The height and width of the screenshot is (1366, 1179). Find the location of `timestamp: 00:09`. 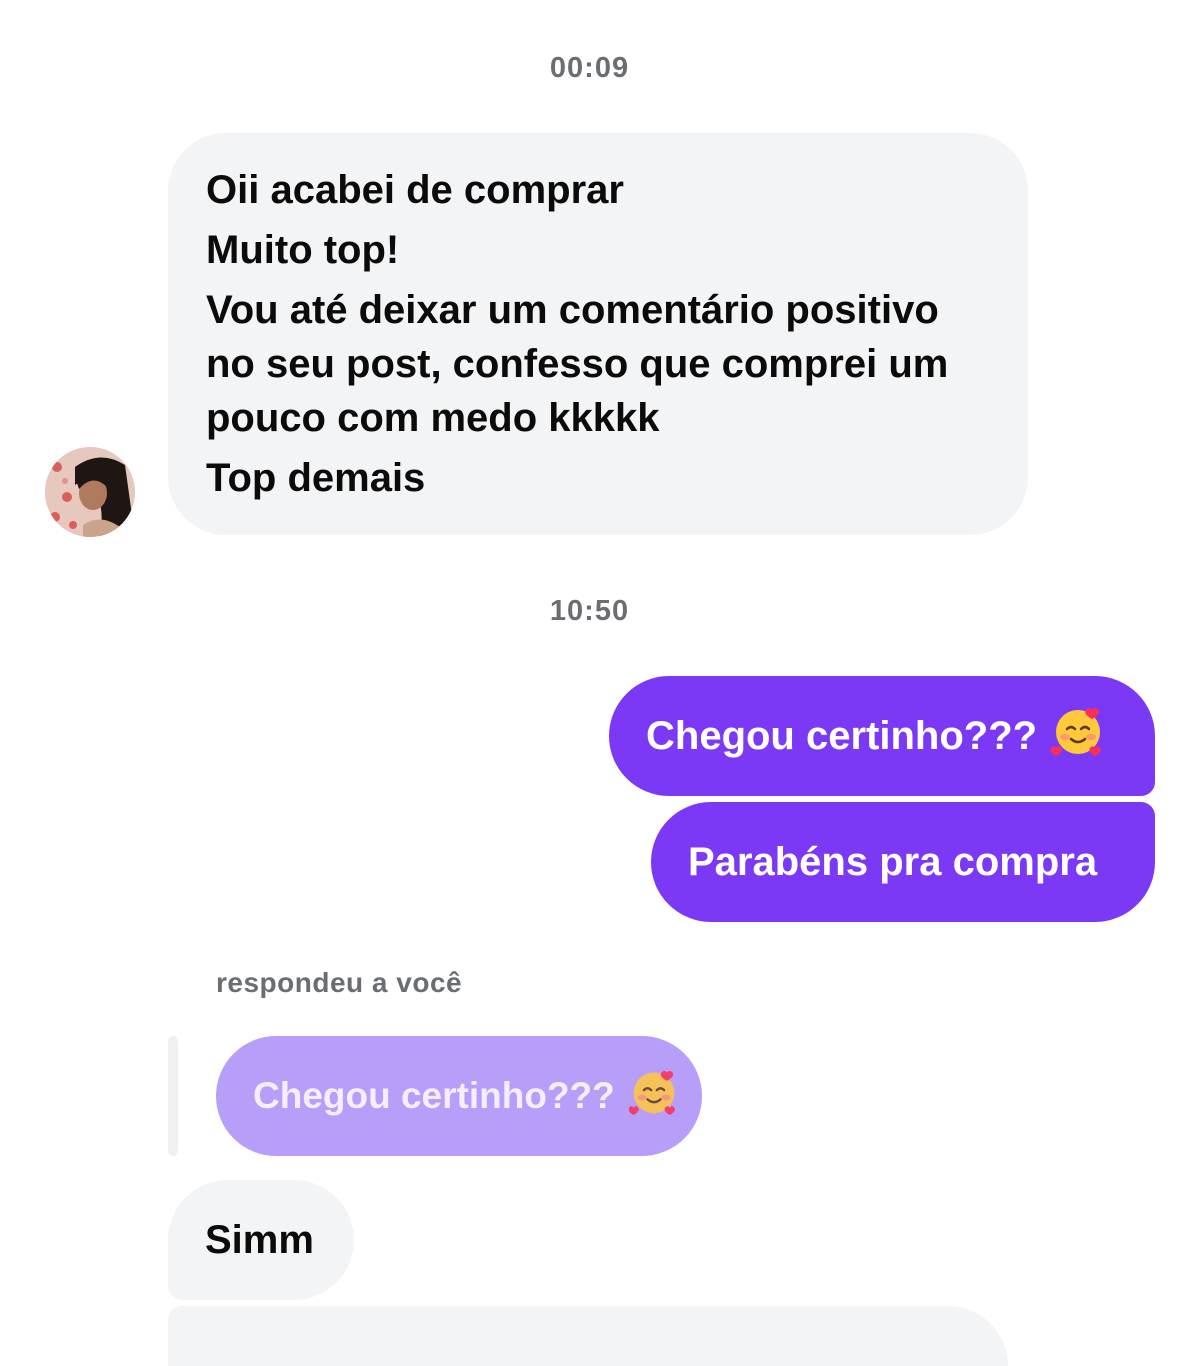

timestamp: 00:09 is located at coordinates (589, 68).